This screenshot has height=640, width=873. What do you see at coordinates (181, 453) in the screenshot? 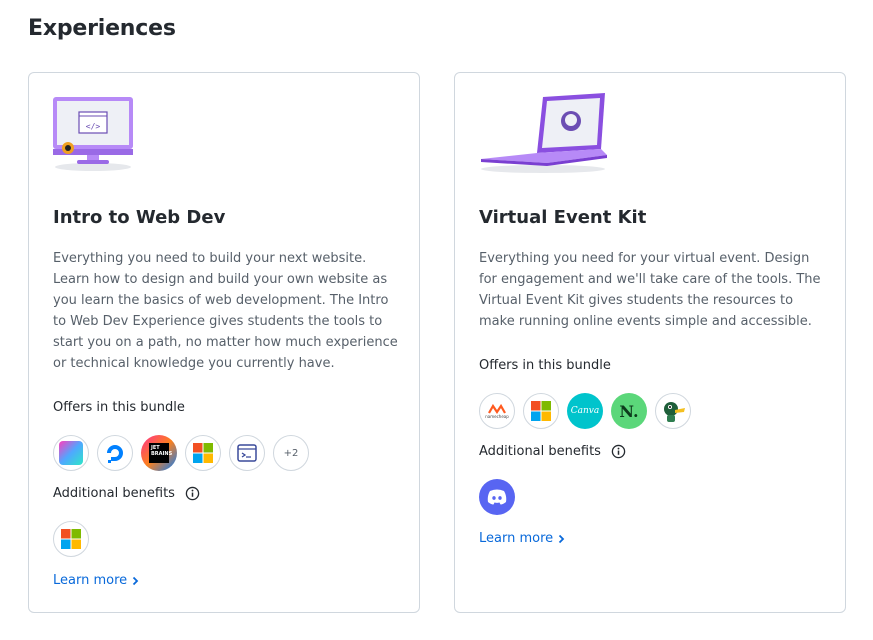
I see `offers-logo-row: JET BRAINS +2` at bounding box center [181, 453].